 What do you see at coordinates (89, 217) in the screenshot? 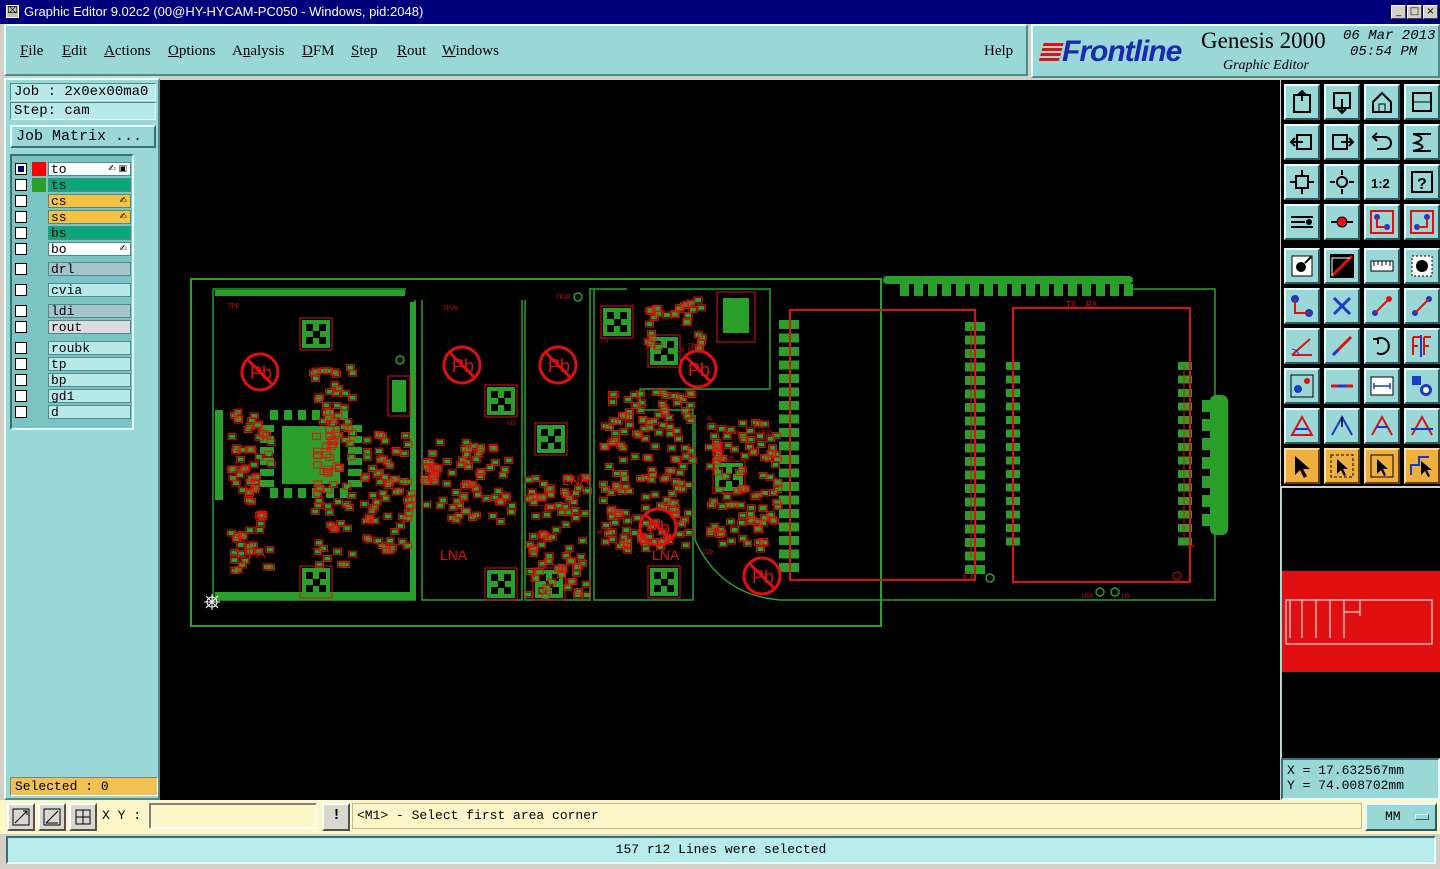
I see `layer-name: ss ✍` at bounding box center [89, 217].